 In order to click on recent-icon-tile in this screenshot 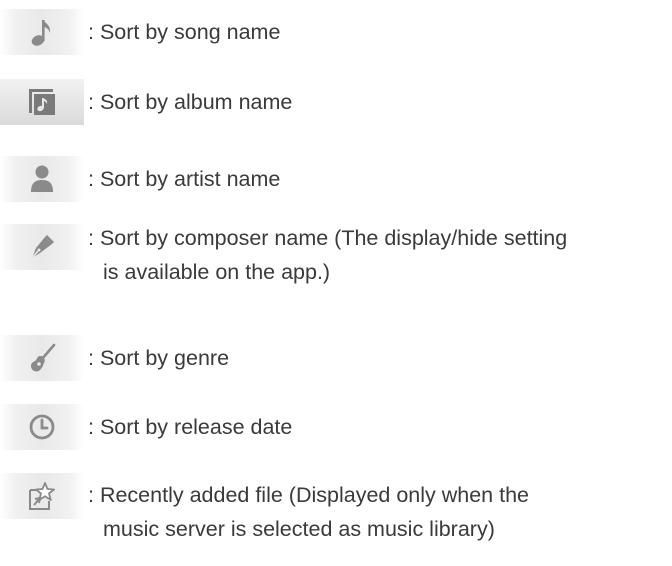, I will do `click(42, 496)`.